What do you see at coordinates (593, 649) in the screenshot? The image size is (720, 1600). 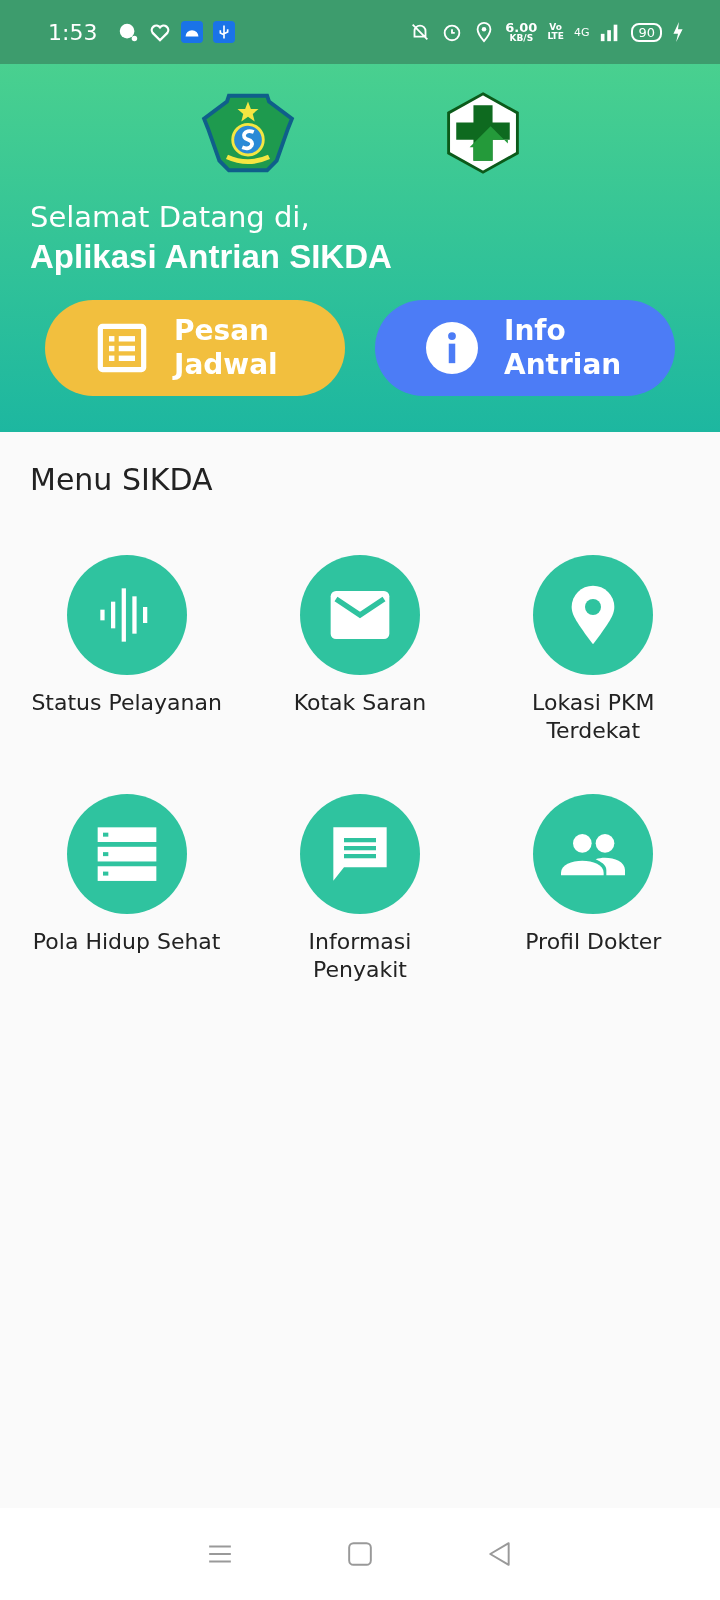 I see `menu-item: Lokasi PKM Terdekat` at bounding box center [593, 649].